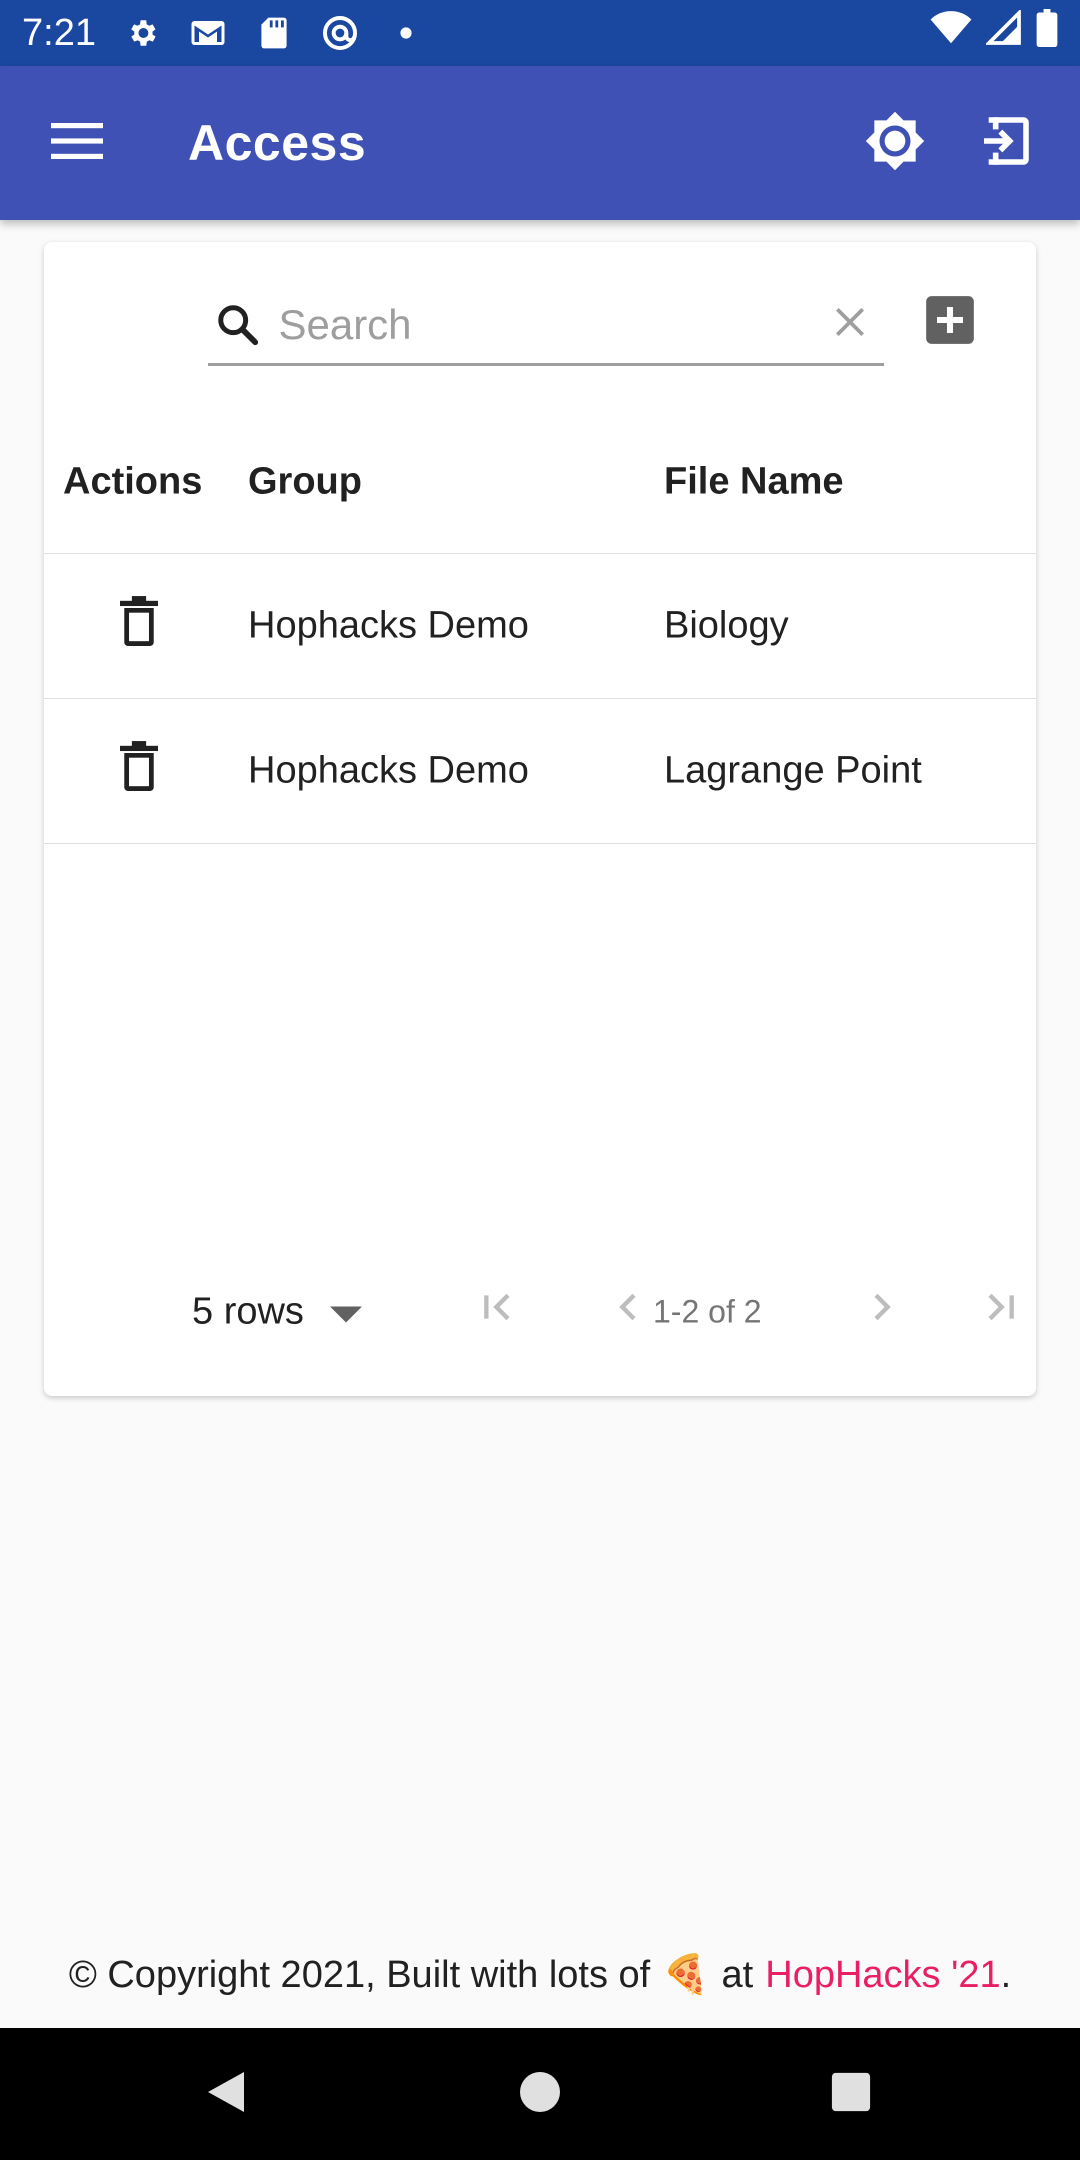 This screenshot has height=2160, width=1080. I want to click on first-page-icon, so click(498, 1312).